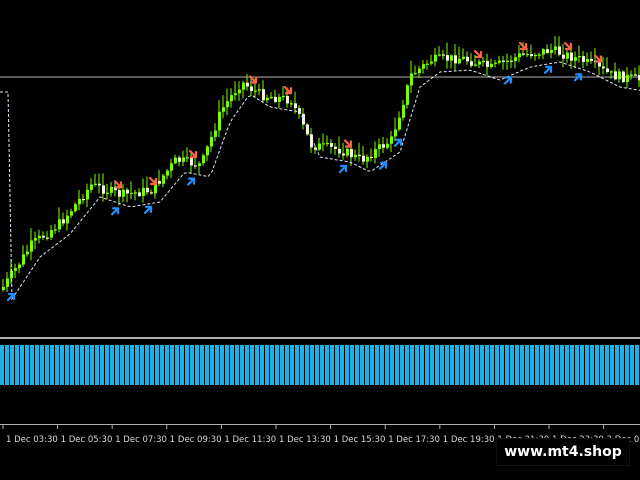 This screenshot has width=640, height=480. What do you see at coordinates (141, 440) in the screenshot?
I see `time-axis-label: 1 Dec 07:30` at bounding box center [141, 440].